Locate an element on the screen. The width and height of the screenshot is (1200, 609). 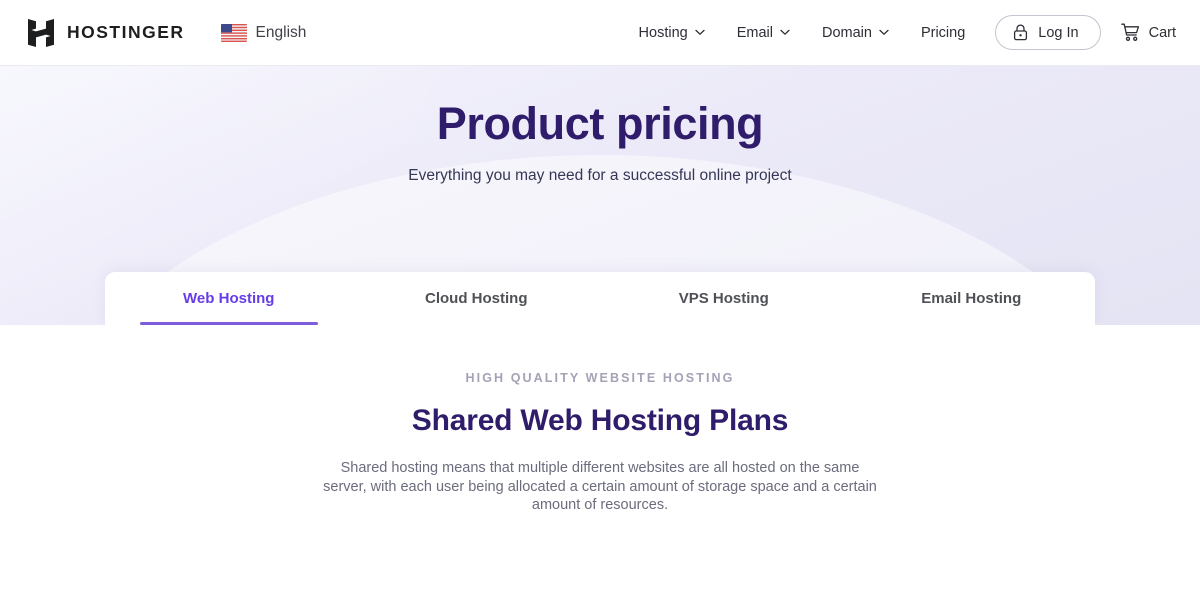
language-selector: English is located at coordinates (263, 32).